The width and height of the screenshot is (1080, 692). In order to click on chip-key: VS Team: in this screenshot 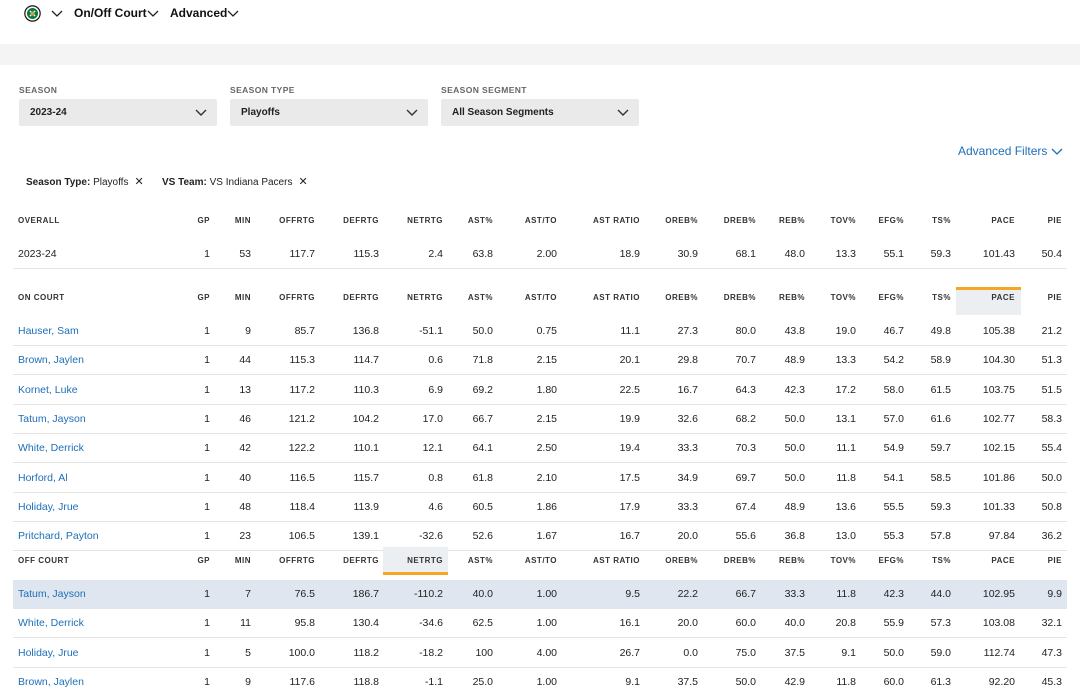, I will do `click(184, 182)`.